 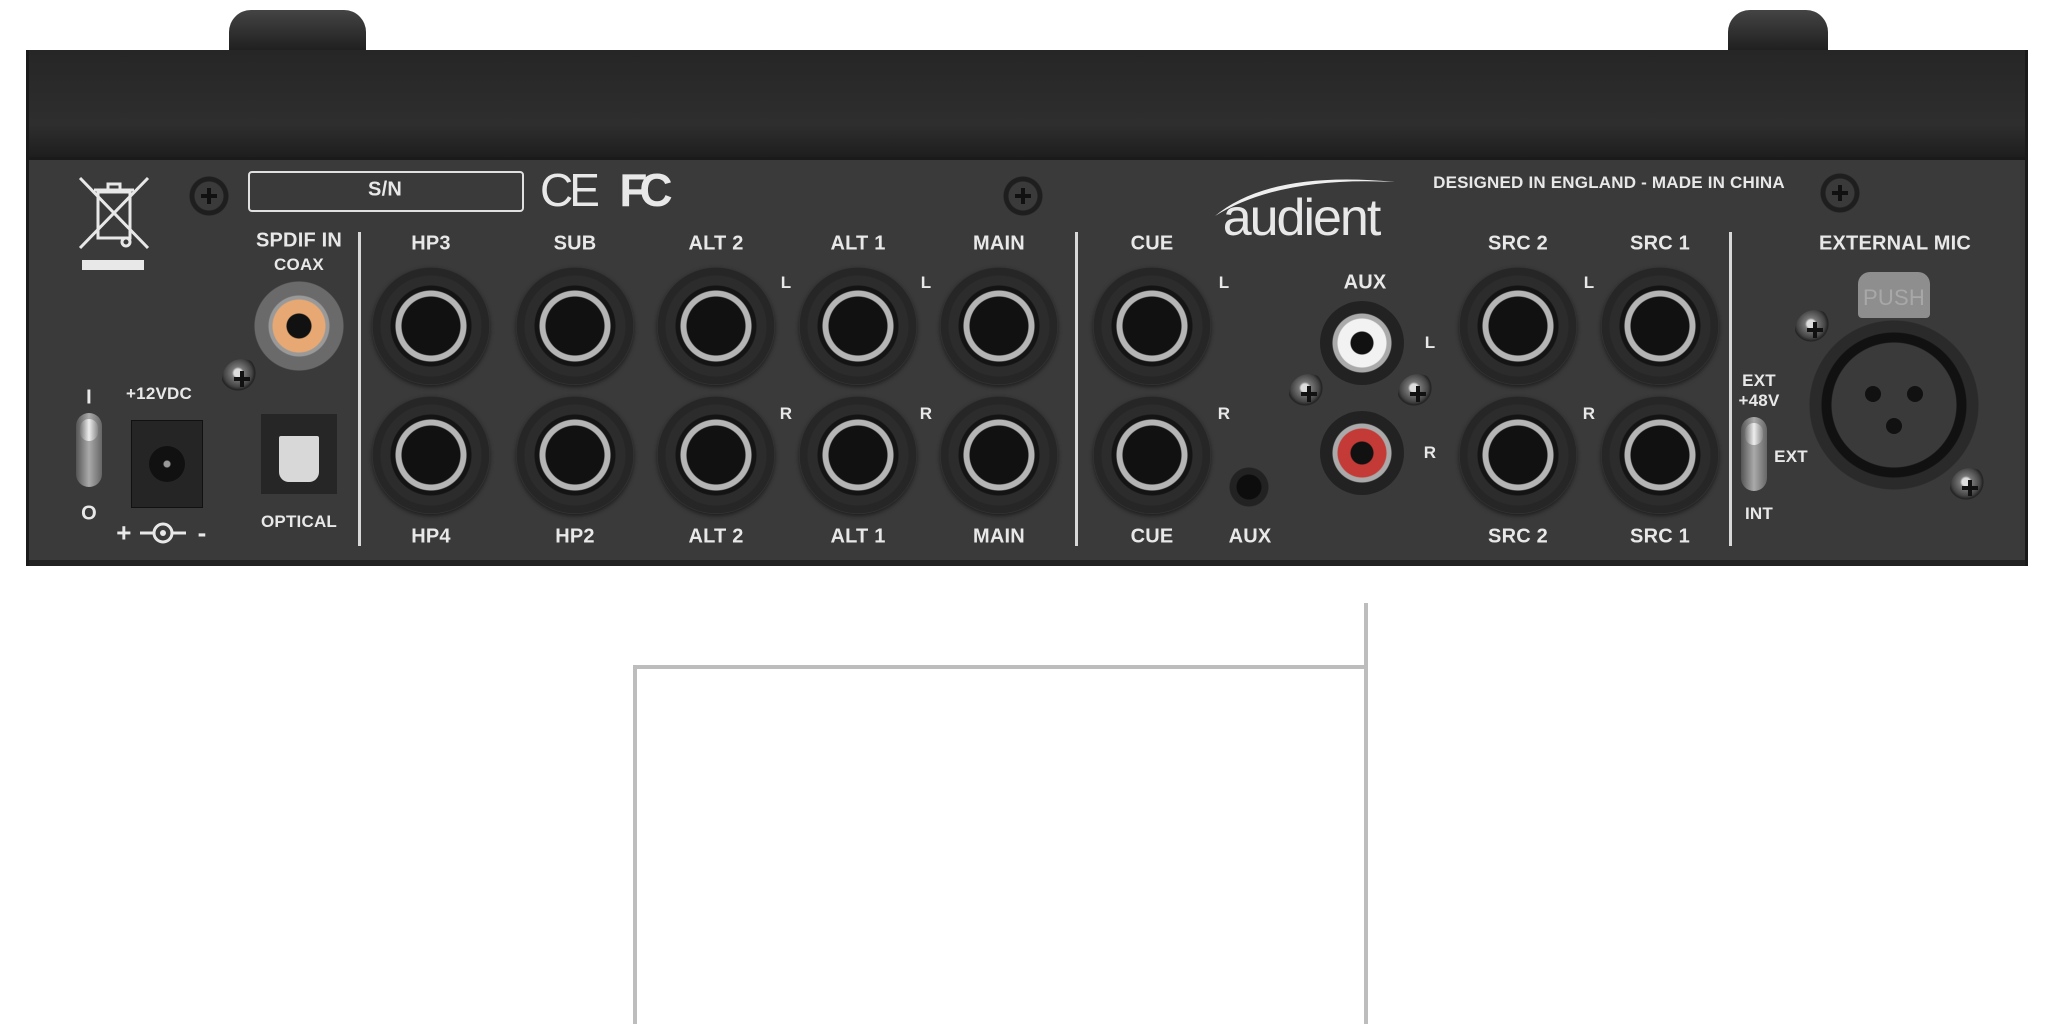 What do you see at coordinates (1224, 413) in the screenshot?
I see `cue-right-label: R` at bounding box center [1224, 413].